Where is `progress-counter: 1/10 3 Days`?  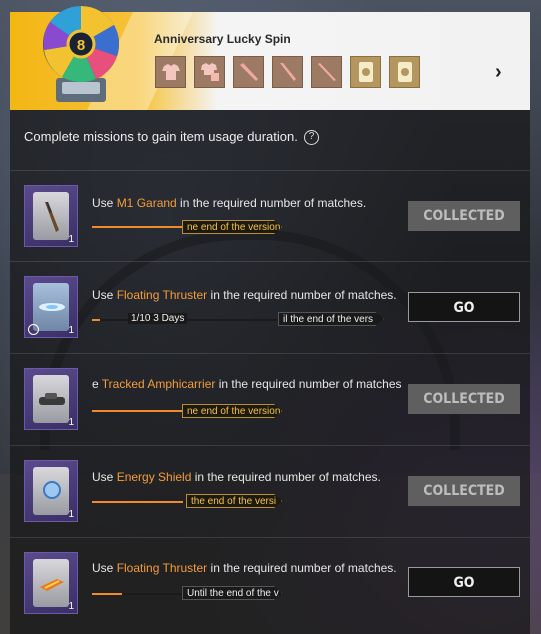
progress-counter: 1/10 3 Days is located at coordinates (158, 318).